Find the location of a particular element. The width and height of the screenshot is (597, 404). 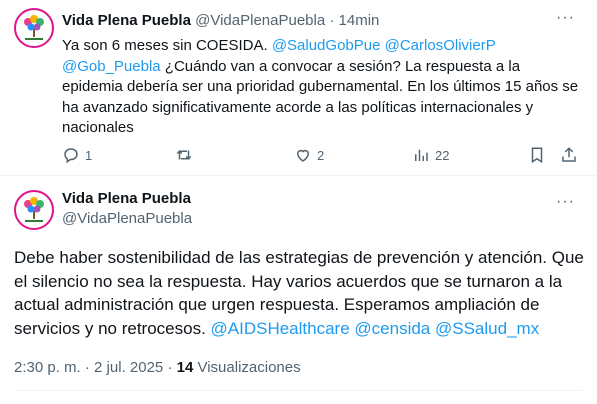

reply-icon is located at coordinates (71, 156).